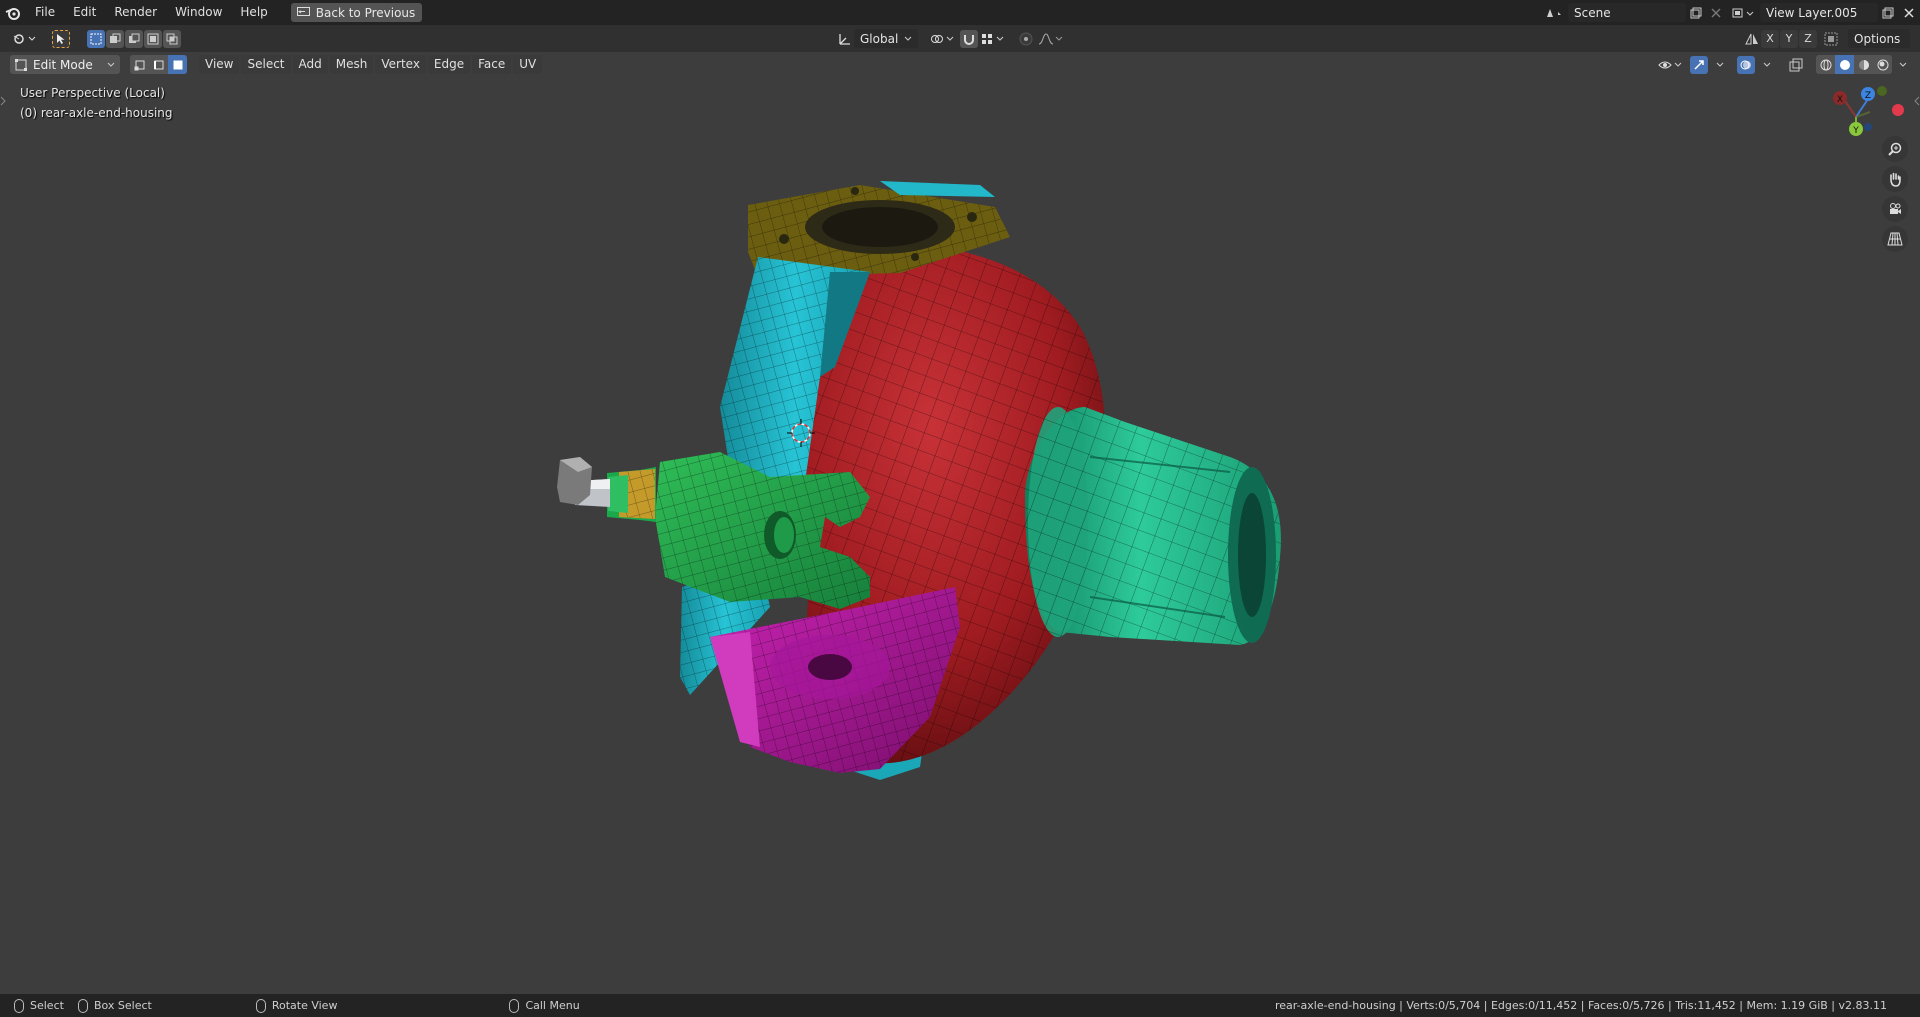 The width and height of the screenshot is (1920, 1017). I want to click on select-subtract-icon, so click(134, 38).